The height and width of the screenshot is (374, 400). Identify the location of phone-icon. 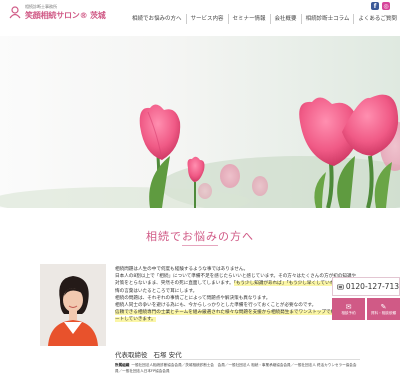
(340, 286).